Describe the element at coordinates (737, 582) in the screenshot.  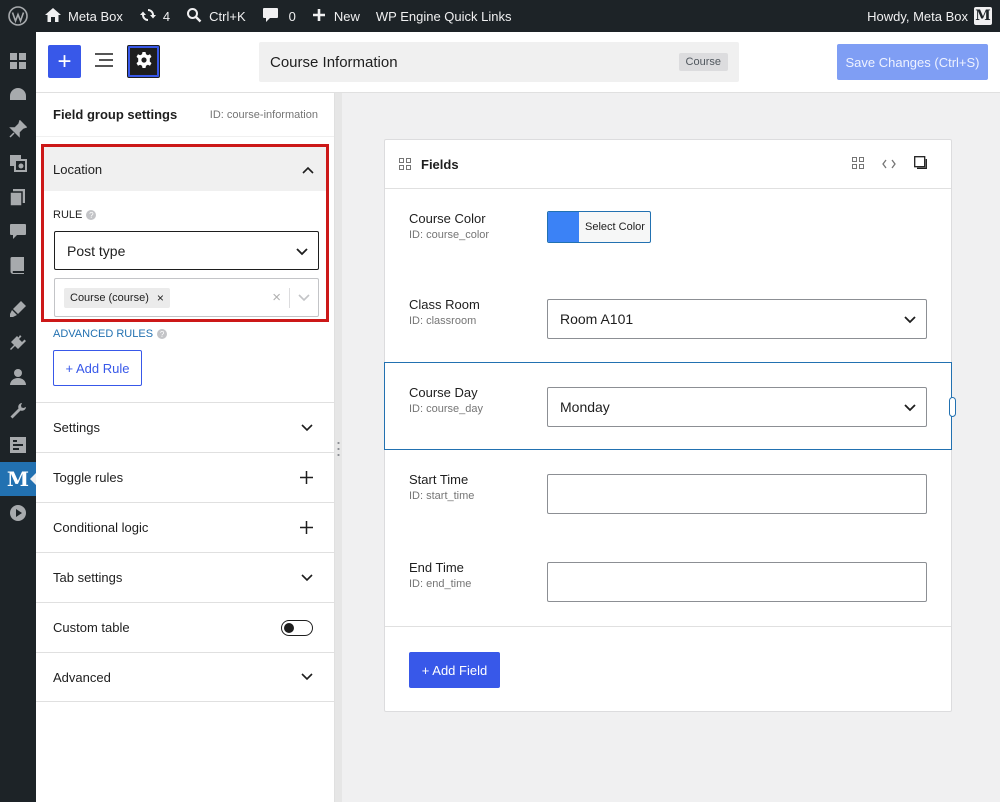
I see `end-time-input` at that location.